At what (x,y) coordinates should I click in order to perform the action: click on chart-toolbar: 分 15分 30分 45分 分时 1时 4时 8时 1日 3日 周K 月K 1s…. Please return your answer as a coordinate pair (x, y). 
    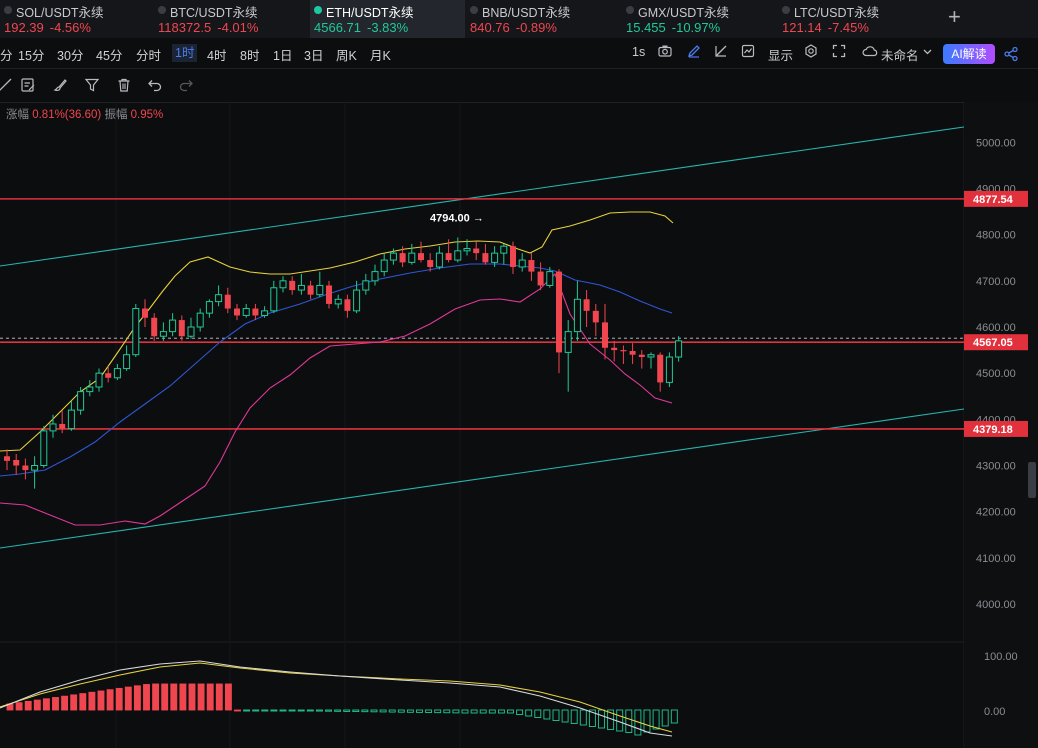
    Looking at the image, I should click on (519, 53).